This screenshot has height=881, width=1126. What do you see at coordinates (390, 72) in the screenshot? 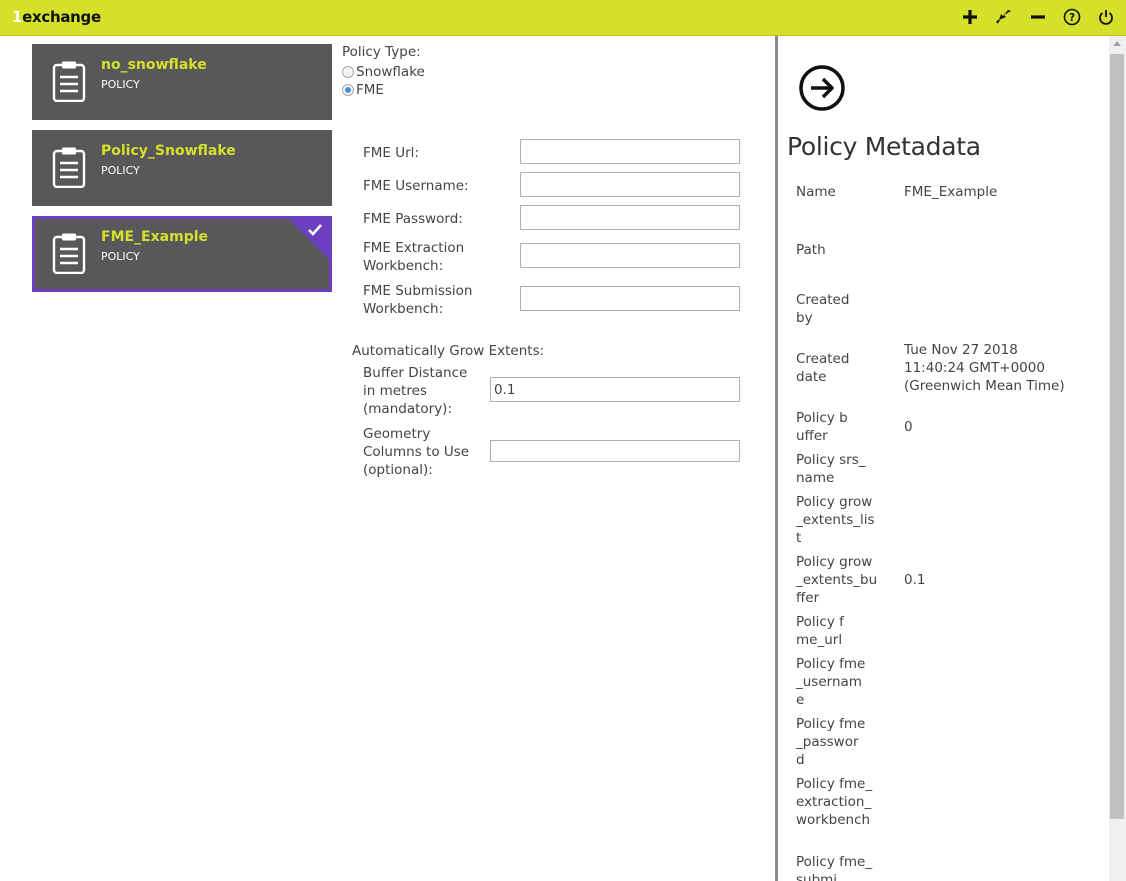
I see `radio-label: Snowflake` at bounding box center [390, 72].